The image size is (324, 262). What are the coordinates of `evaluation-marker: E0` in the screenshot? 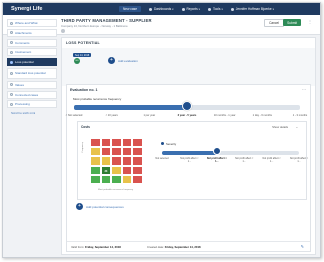 It's located at (77, 61).